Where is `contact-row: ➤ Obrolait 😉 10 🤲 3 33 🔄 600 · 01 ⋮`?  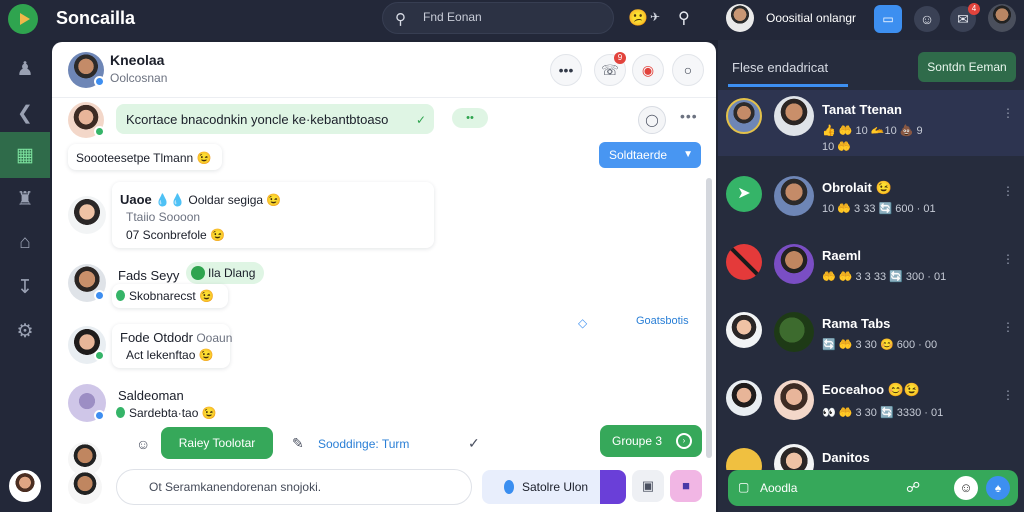 contact-row: ➤ Obrolait 😉 10 🤲 3 33 🔄 600 · 01 ⋮ is located at coordinates (871, 195).